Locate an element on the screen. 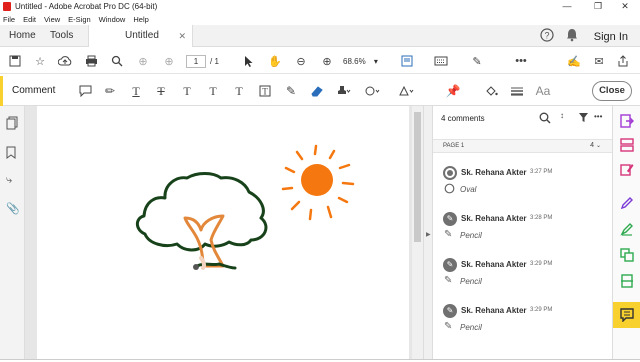  keyboard-icon is located at coordinates (441, 61).